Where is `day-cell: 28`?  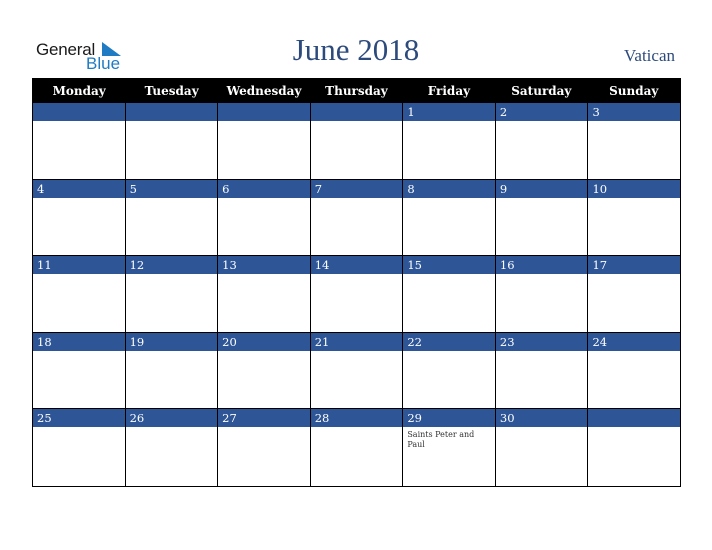
day-cell: 28 is located at coordinates (357, 447).